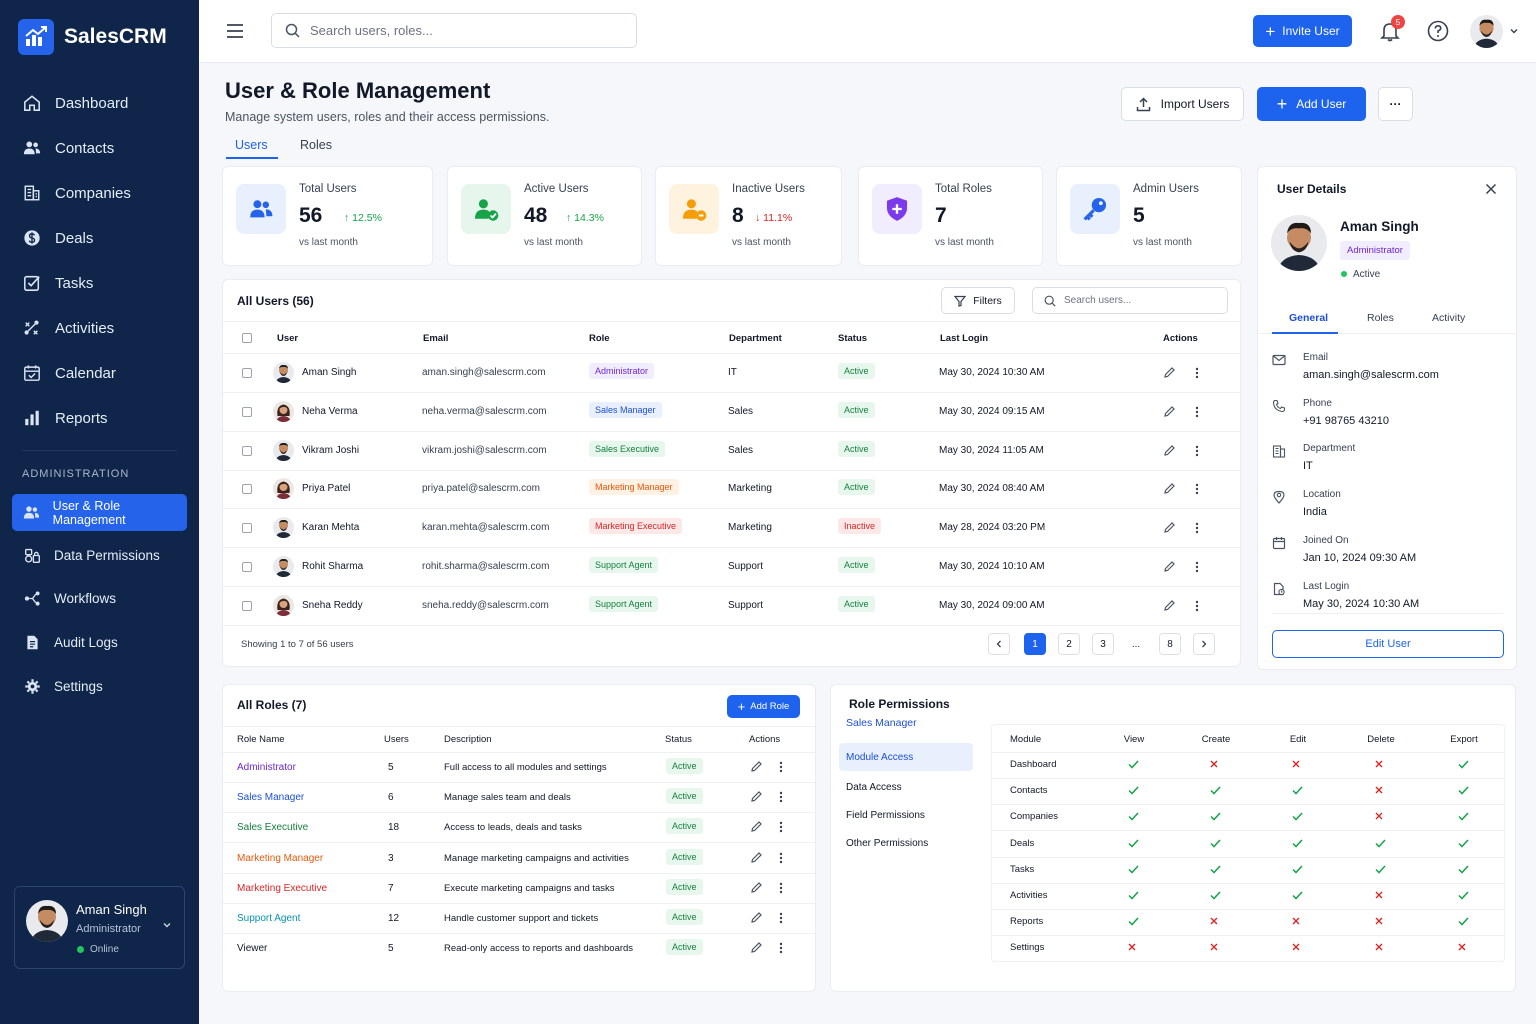 This screenshot has width=1536, height=1024. Describe the element at coordinates (268, 918) in the screenshot. I see `role-name: Support Agent` at that location.